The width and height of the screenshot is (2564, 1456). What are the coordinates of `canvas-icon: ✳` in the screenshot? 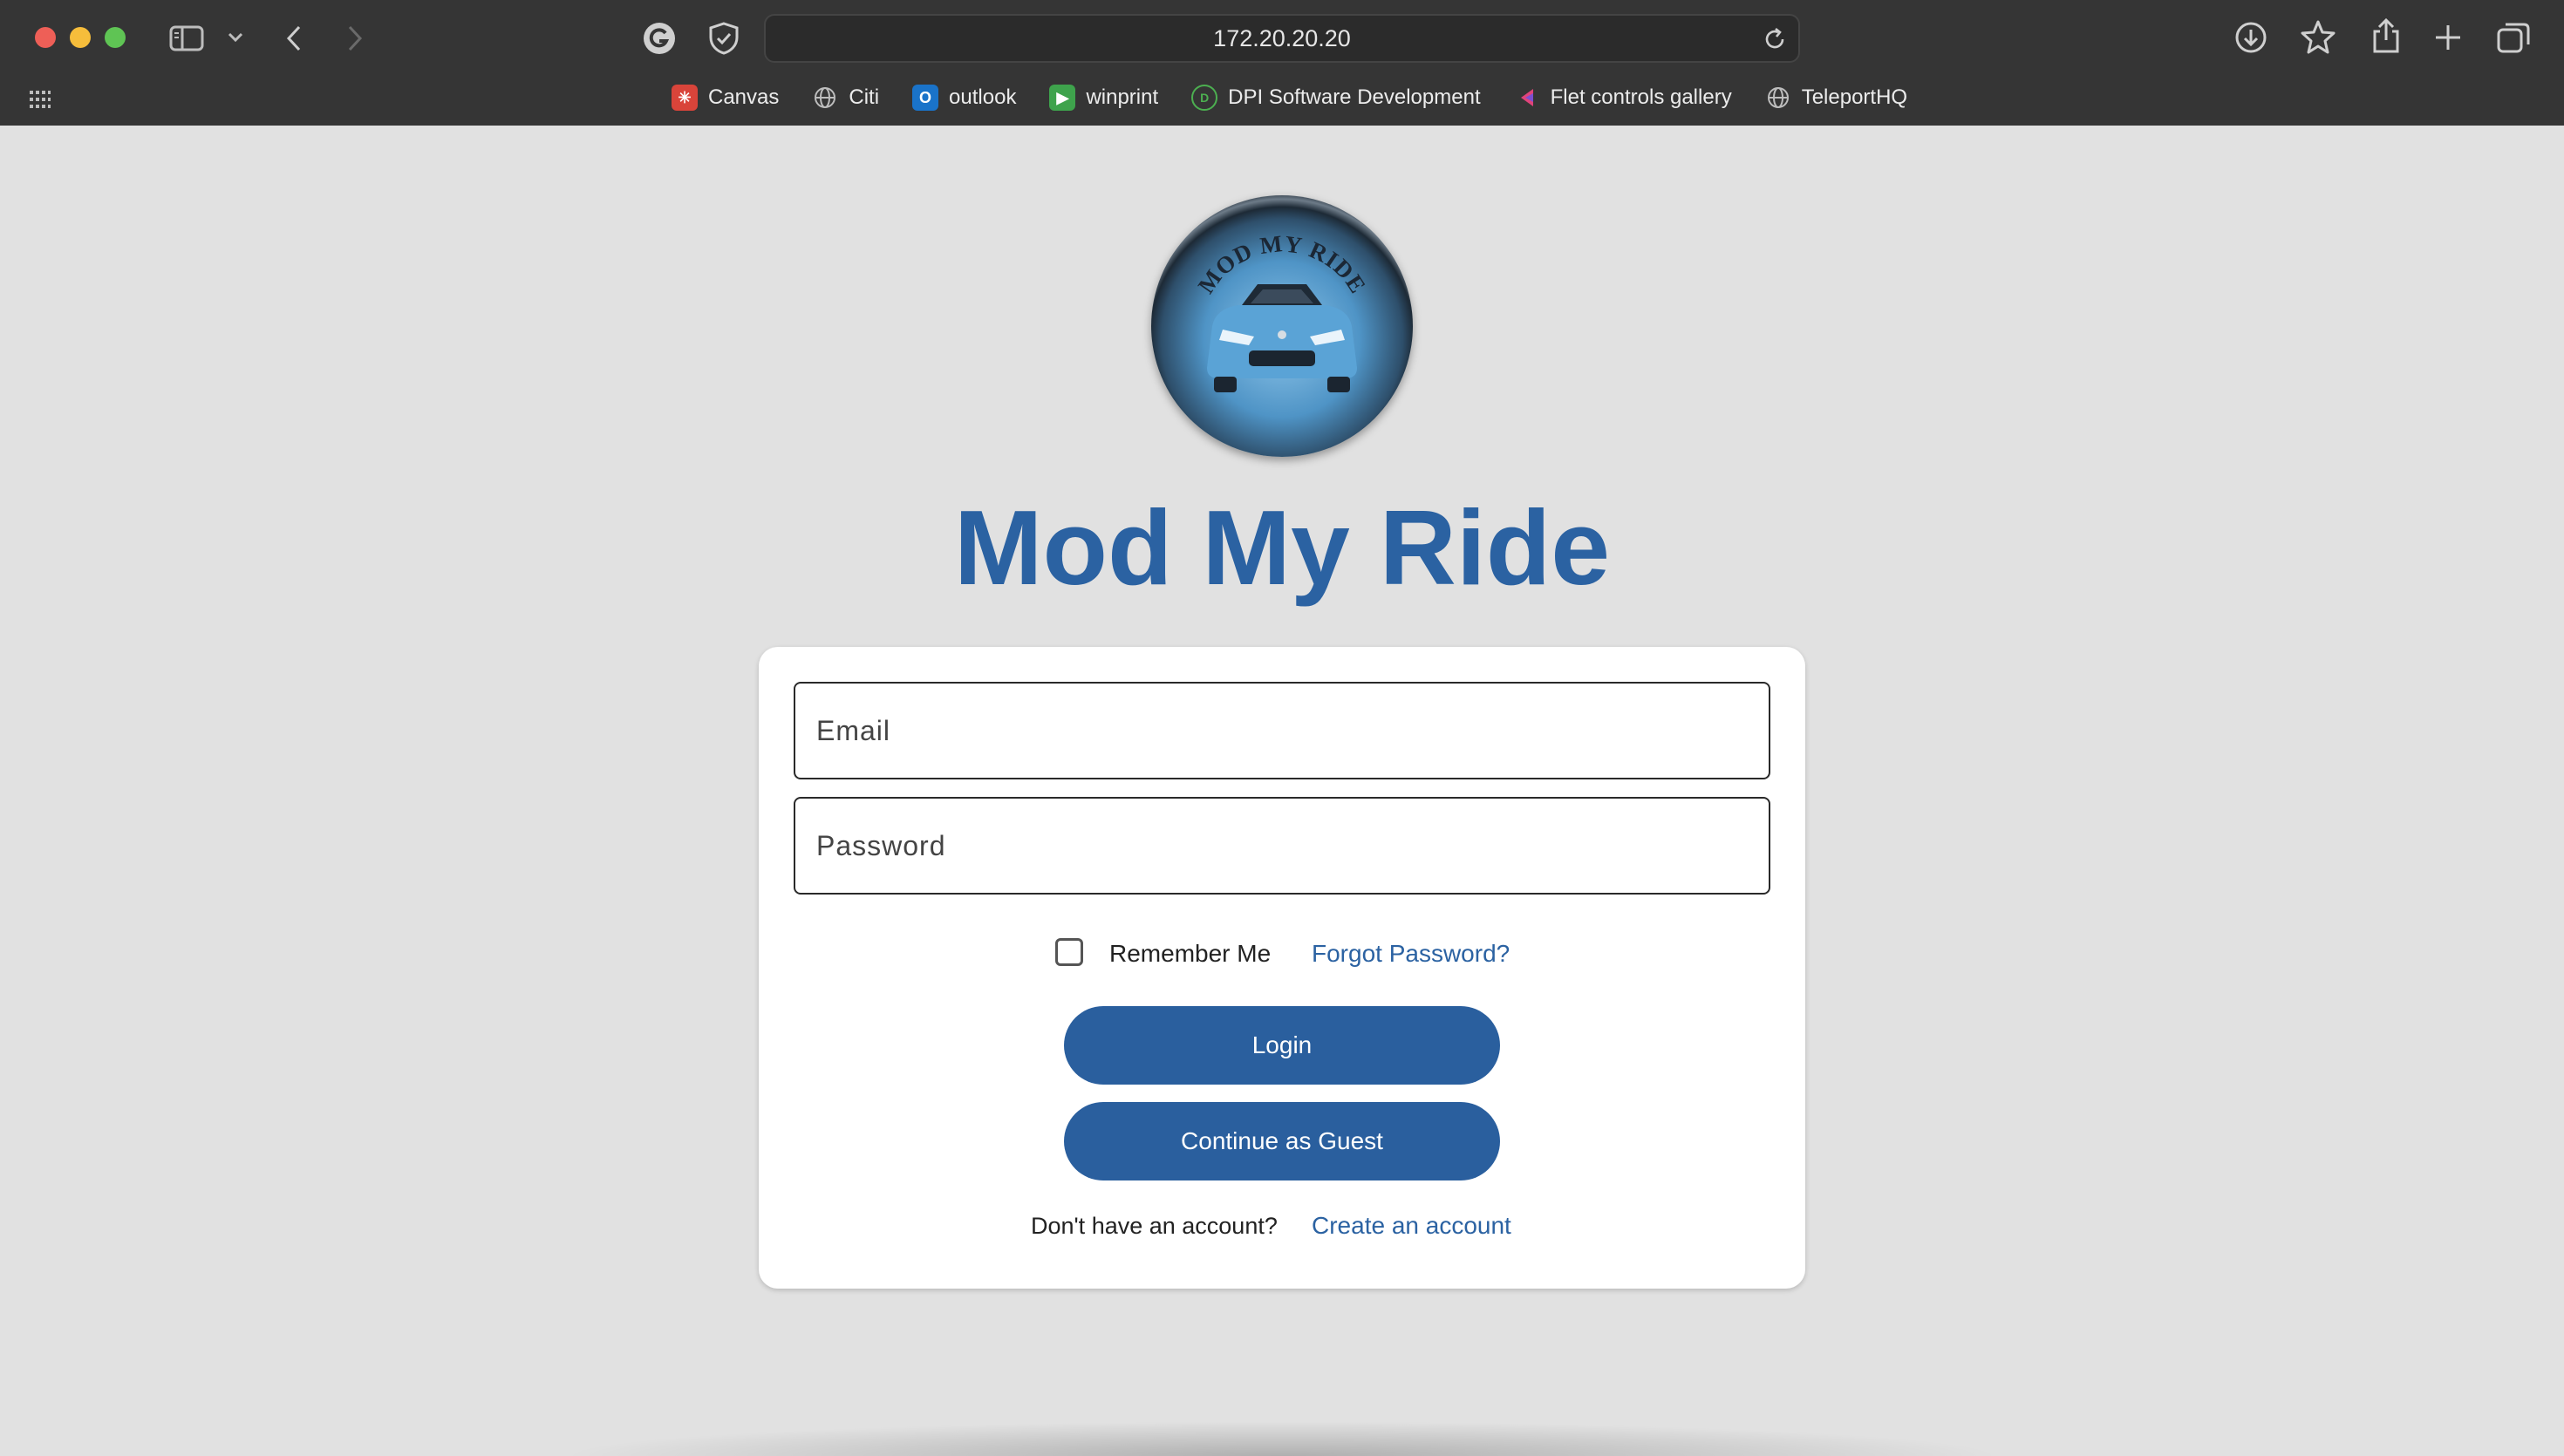 It's located at (685, 98).